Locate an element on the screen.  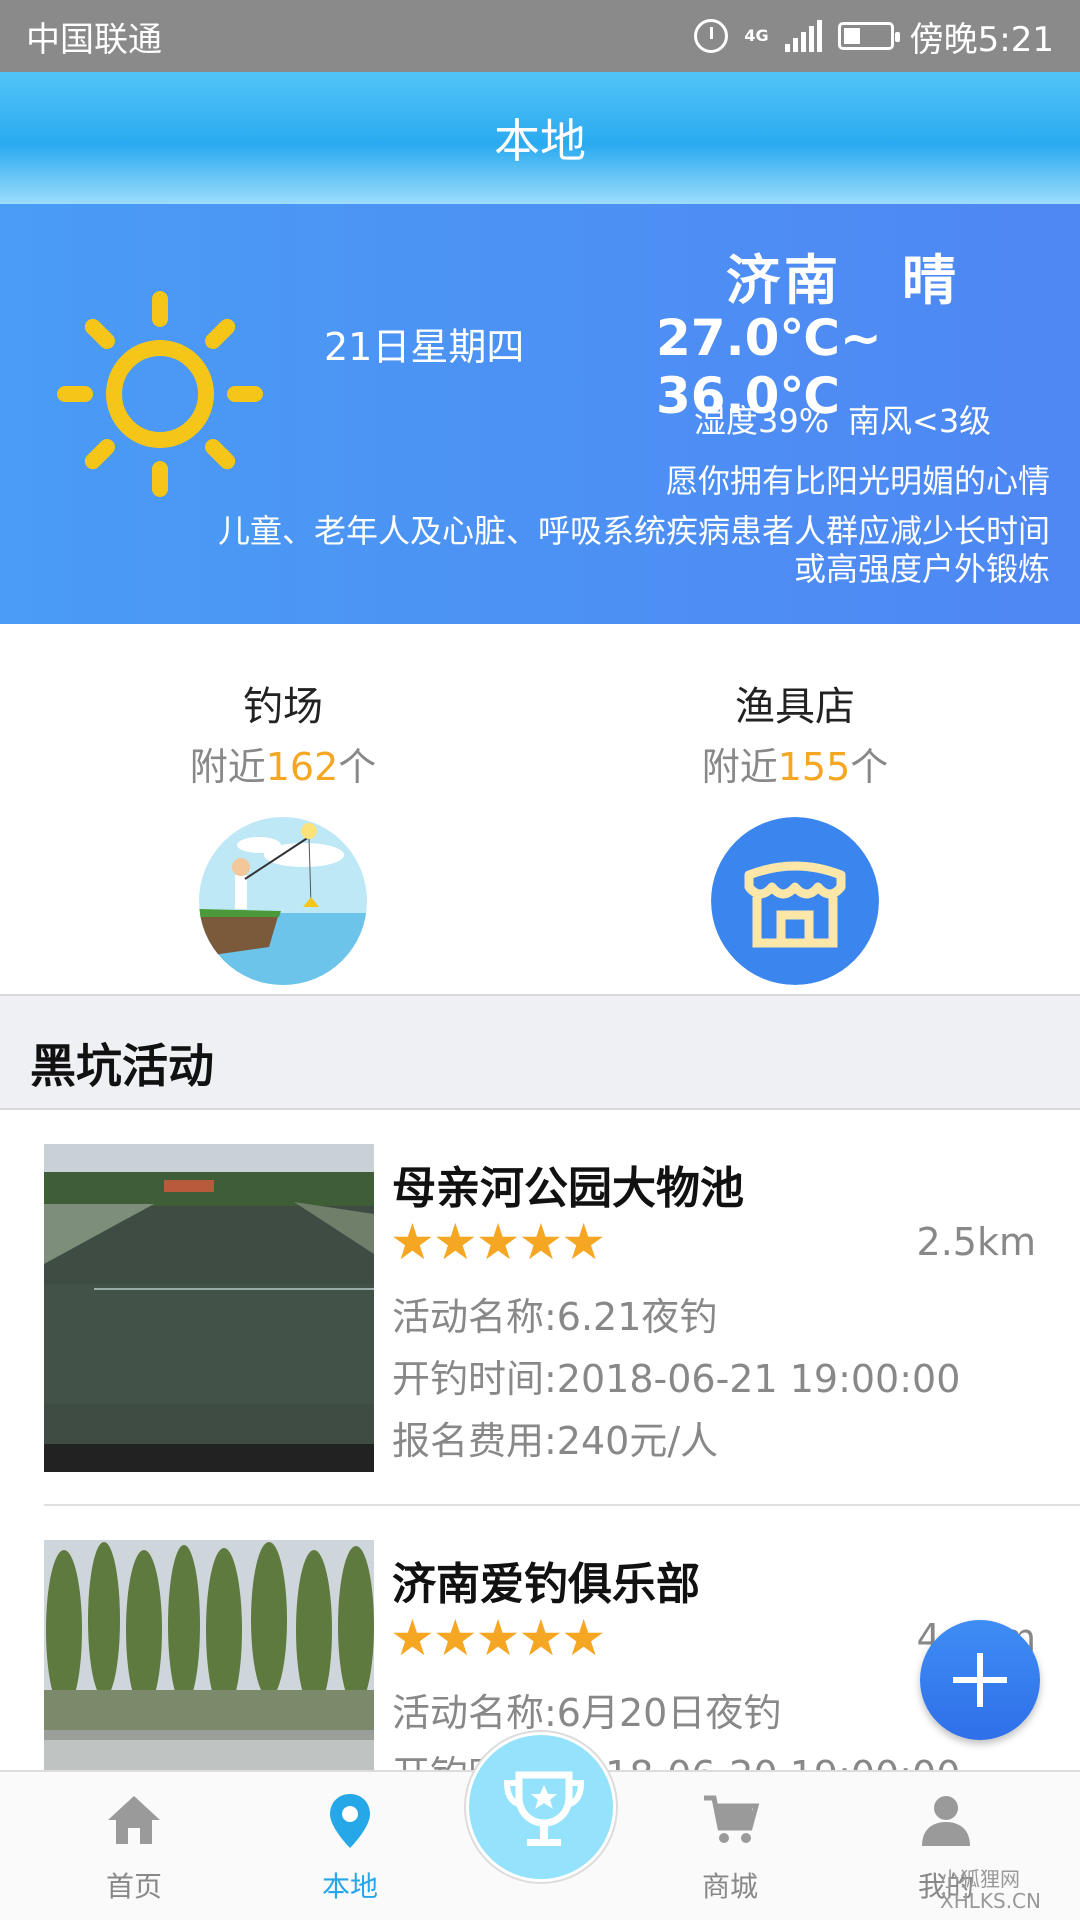
battery-icon is located at coordinates (868, 36).